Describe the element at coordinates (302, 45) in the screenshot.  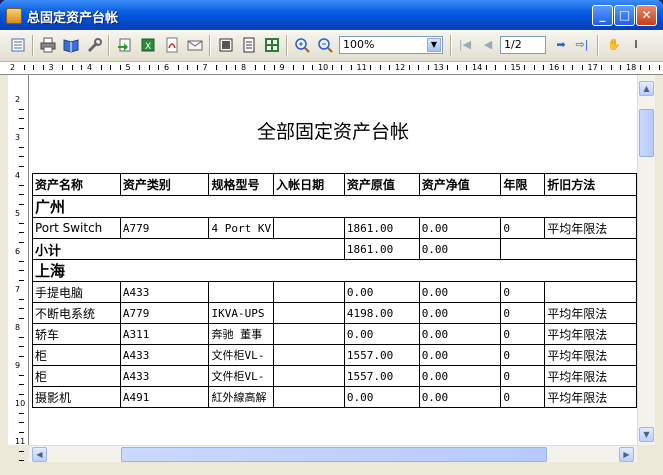
I see `zoom-in-icon` at that location.